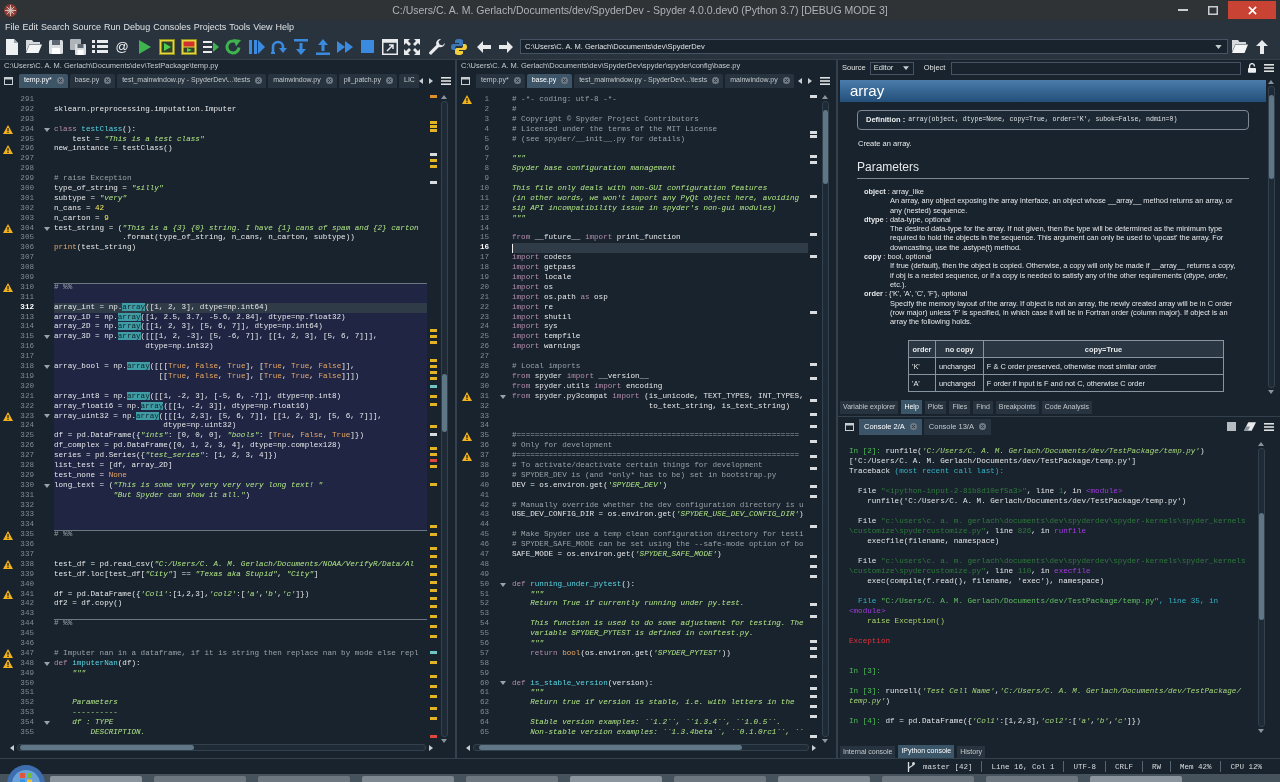  Describe the element at coordinates (137, 27) in the screenshot. I see `menu-item: Debug` at that location.